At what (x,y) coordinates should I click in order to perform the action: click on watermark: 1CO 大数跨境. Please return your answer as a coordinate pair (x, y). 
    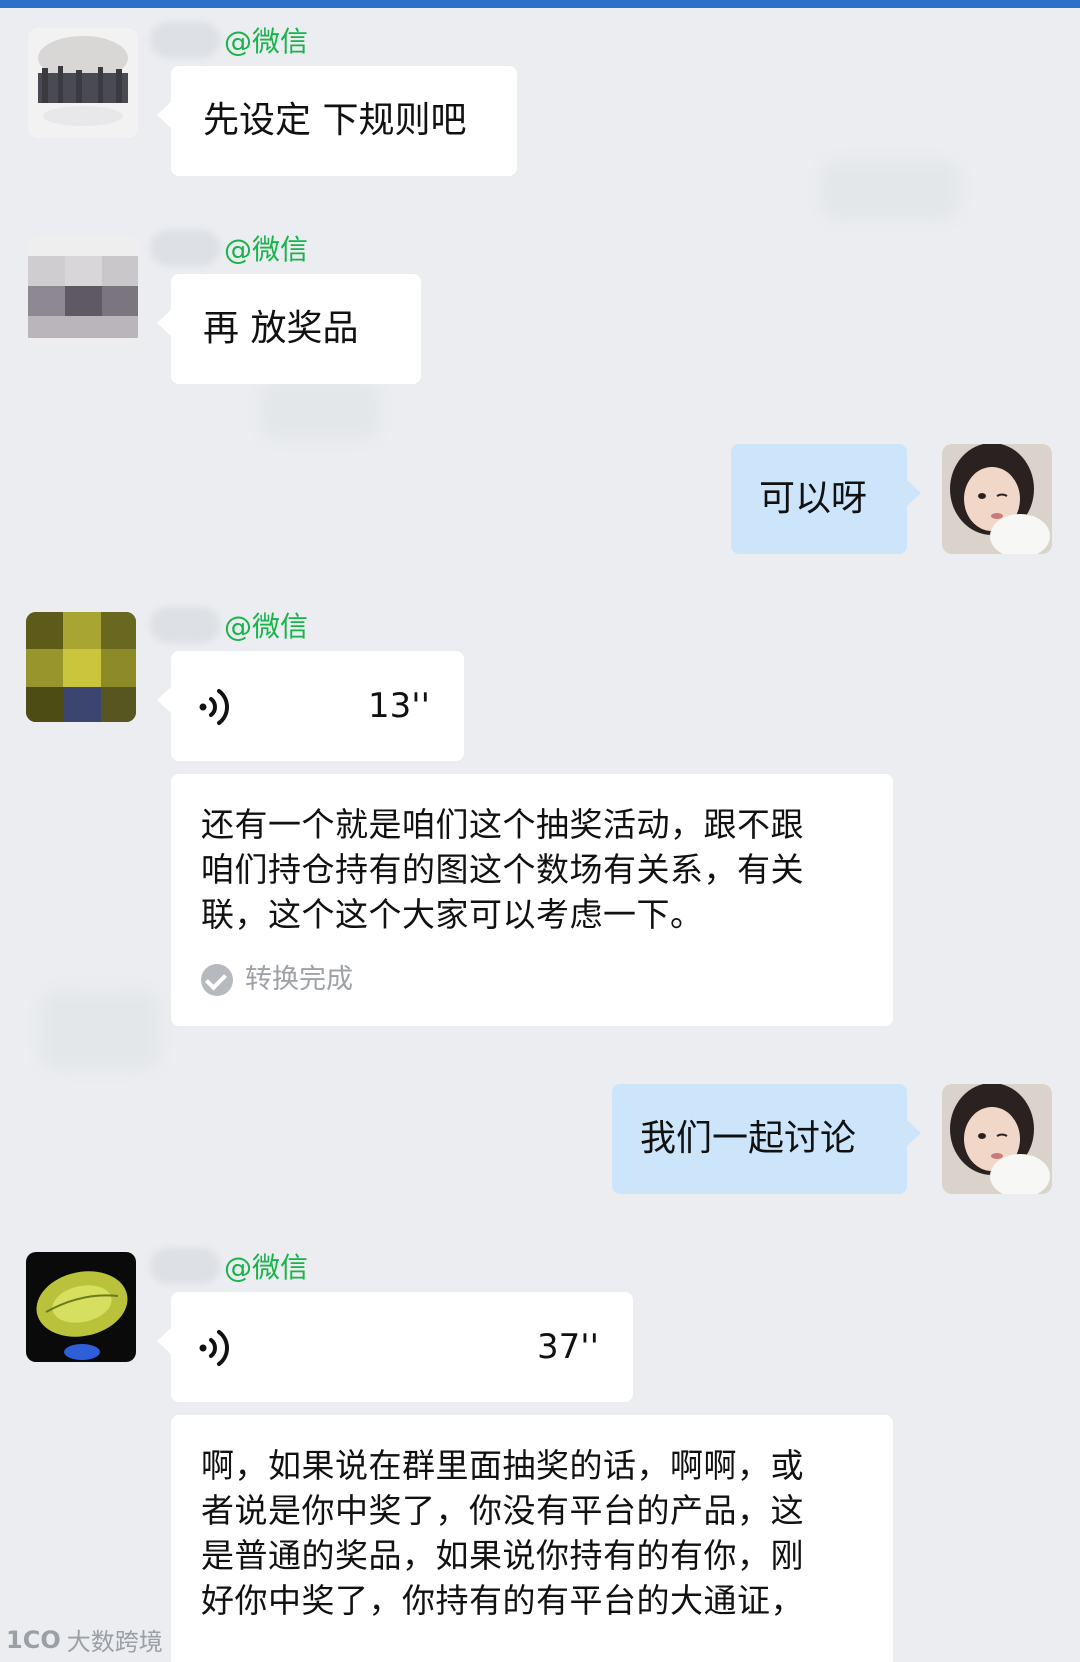
    Looking at the image, I should click on (84, 1639).